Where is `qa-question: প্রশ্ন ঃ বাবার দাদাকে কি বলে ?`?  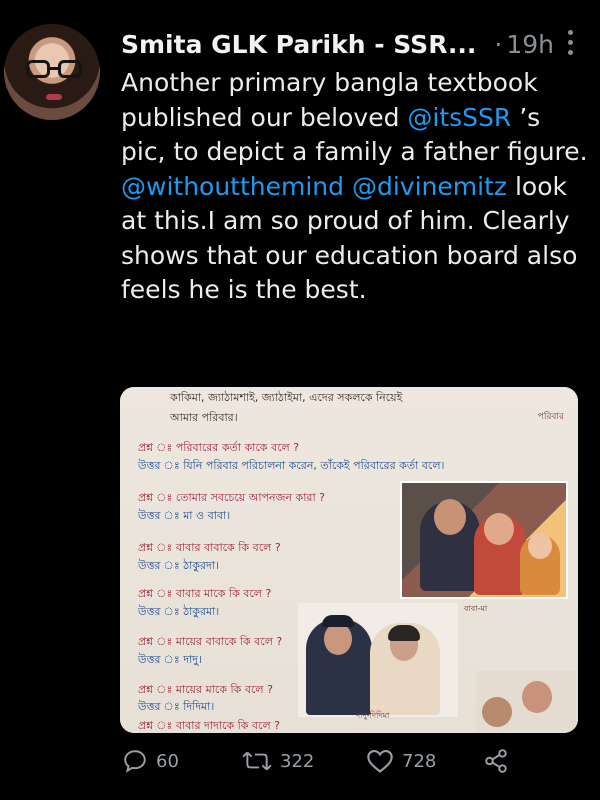
qa-question: প্রশ্ন ঃ বাবার দাদাকে কি বলে ? is located at coordinates (209, 725).